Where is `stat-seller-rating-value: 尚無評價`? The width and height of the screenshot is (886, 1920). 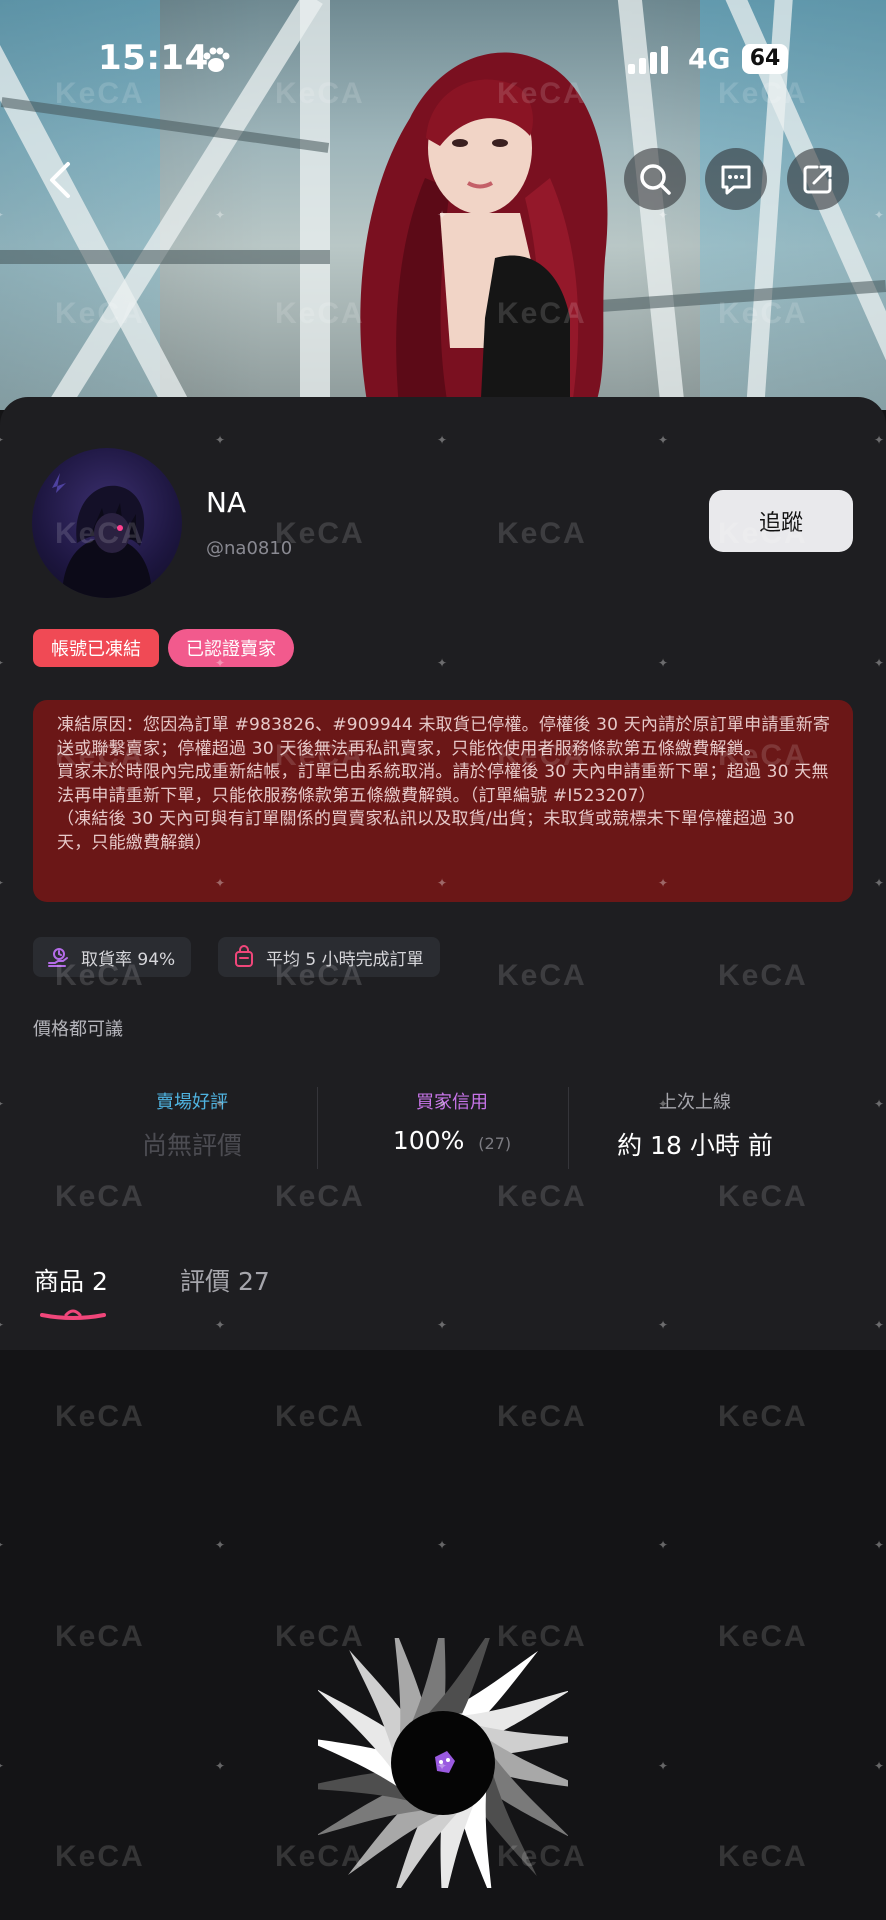
stat-seller-rating-value: 尚無評價 is located at coordinates (191, 1145).